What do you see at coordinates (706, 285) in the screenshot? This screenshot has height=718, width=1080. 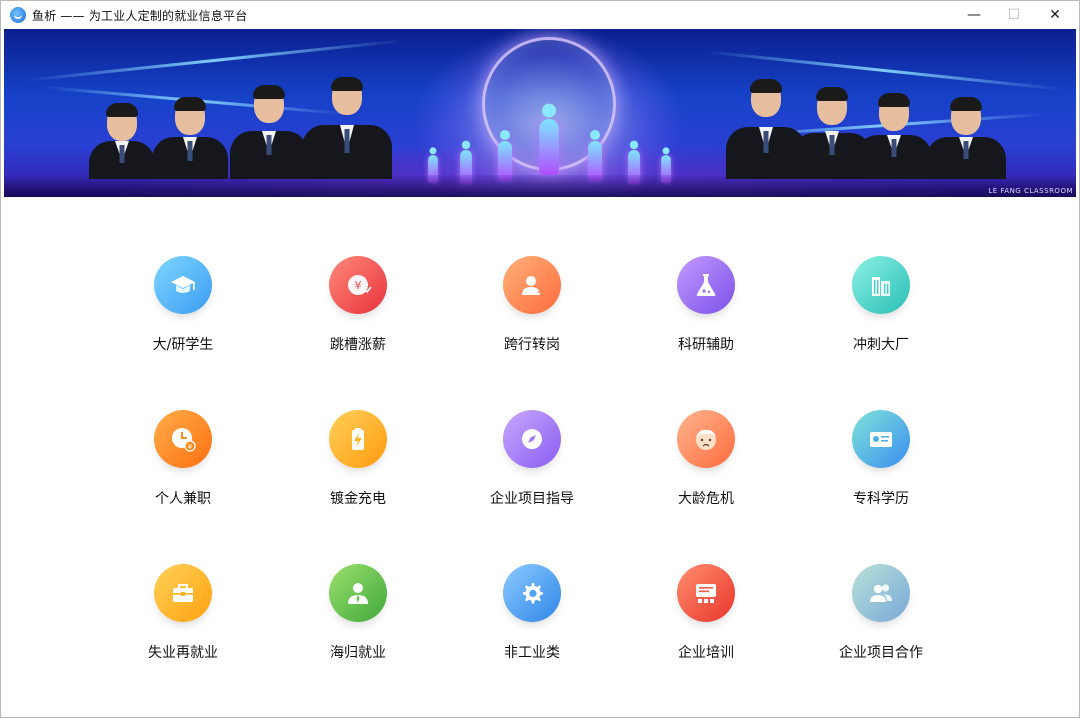 I see `flask-icon` at bounding box center [706, 285].